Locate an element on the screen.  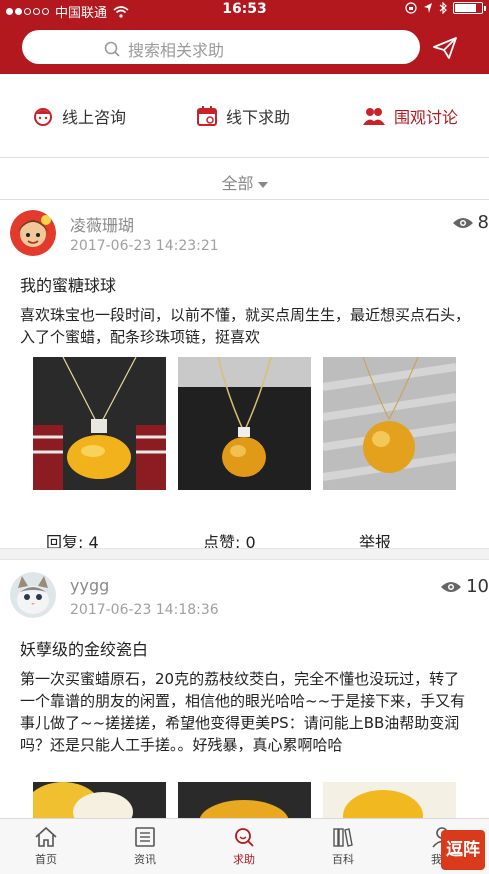
nav-label: 线下求助 is located at coordinates (258, 117).